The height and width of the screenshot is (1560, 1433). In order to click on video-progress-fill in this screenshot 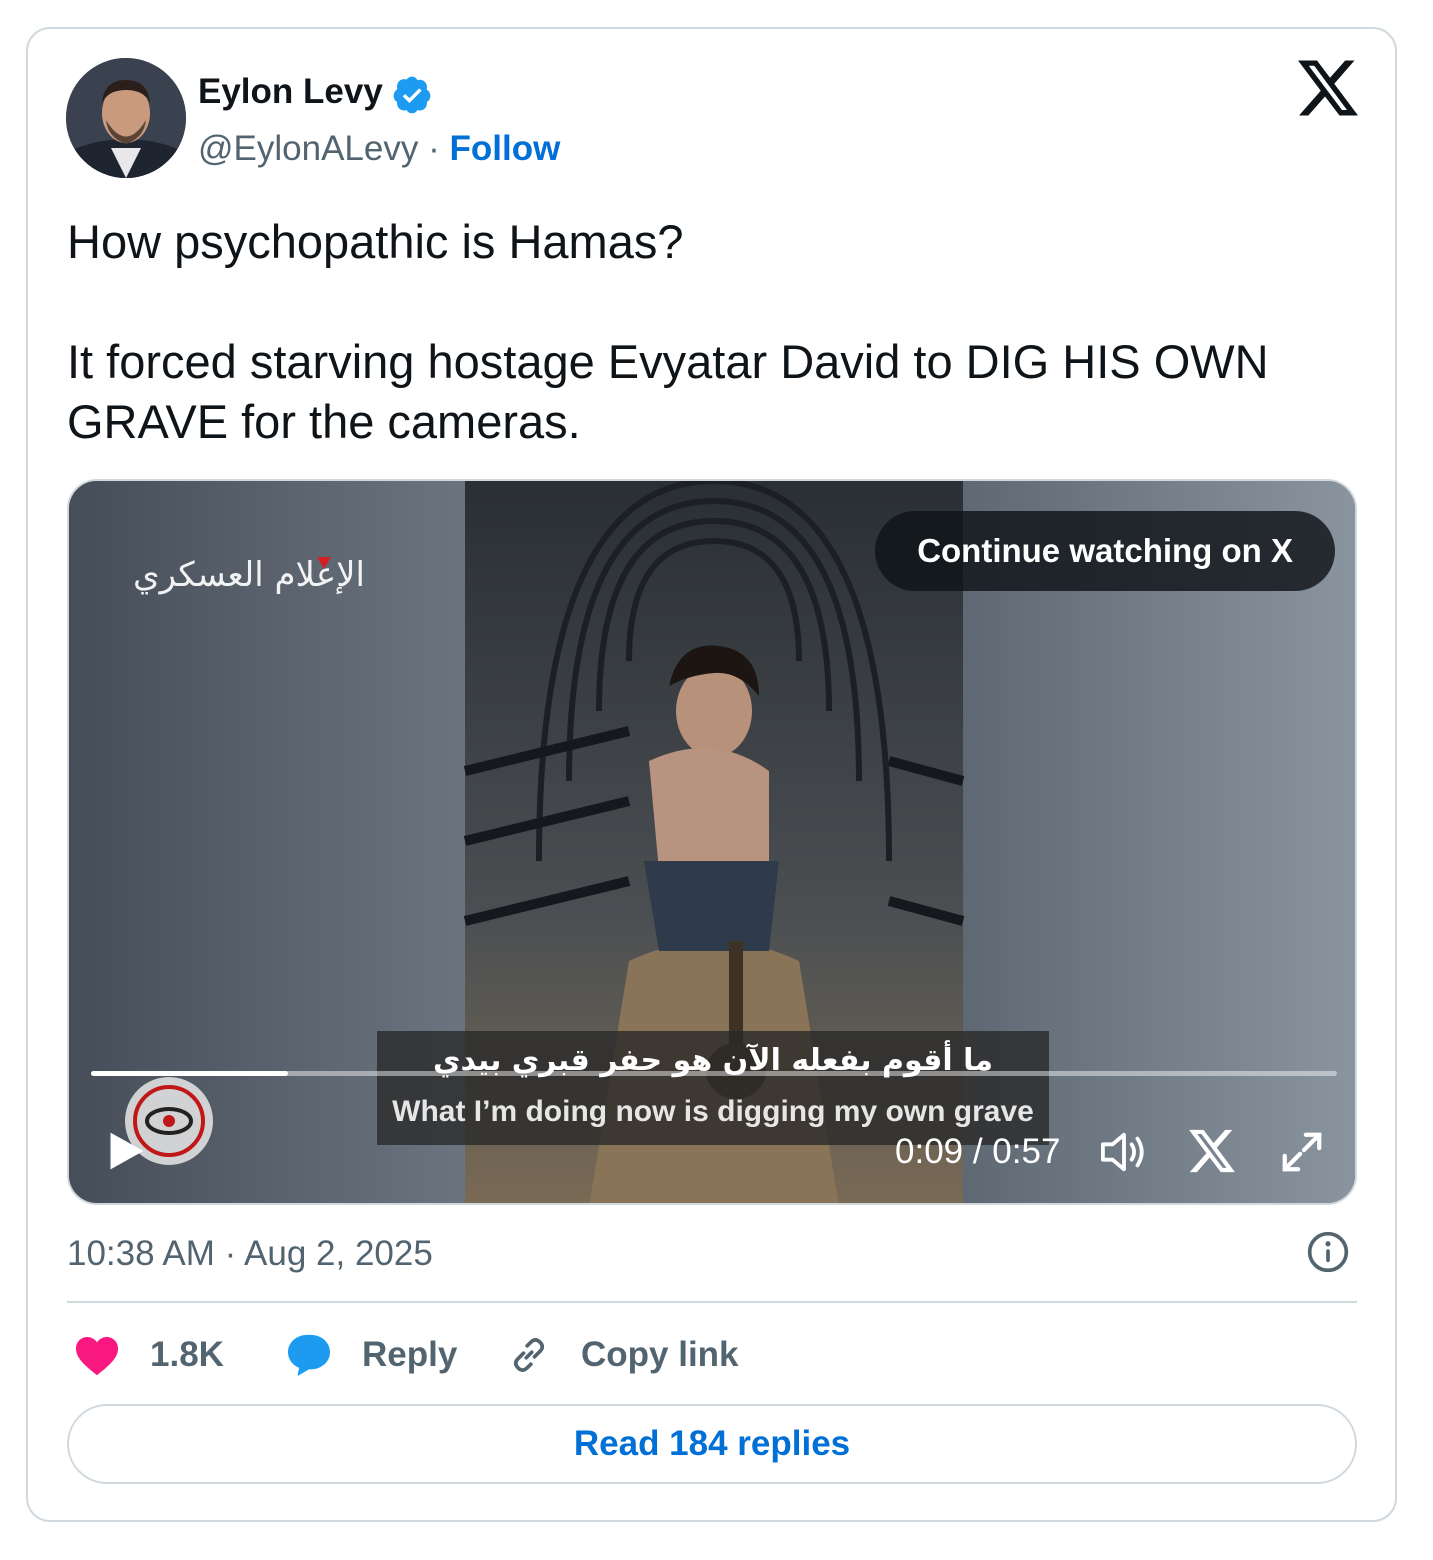, I will do `click(189, 1073)`.